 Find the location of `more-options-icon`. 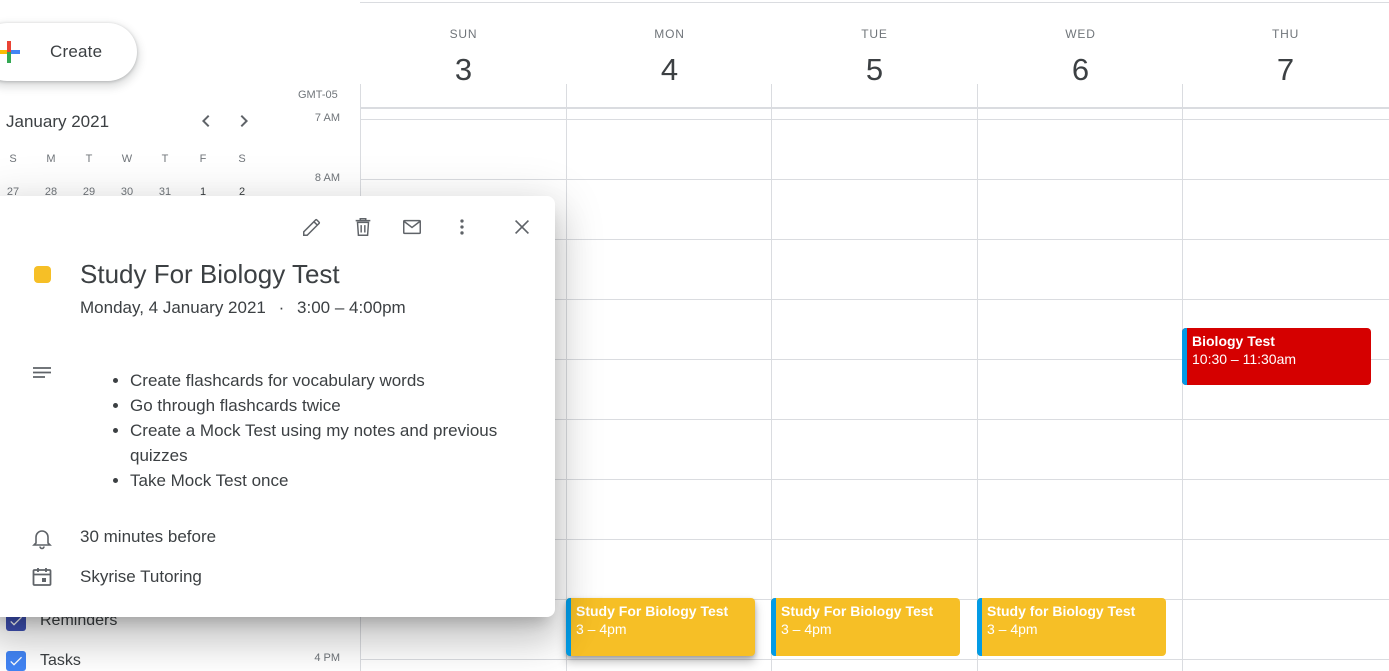

more-options-icon is located at coordinates (462, 227).